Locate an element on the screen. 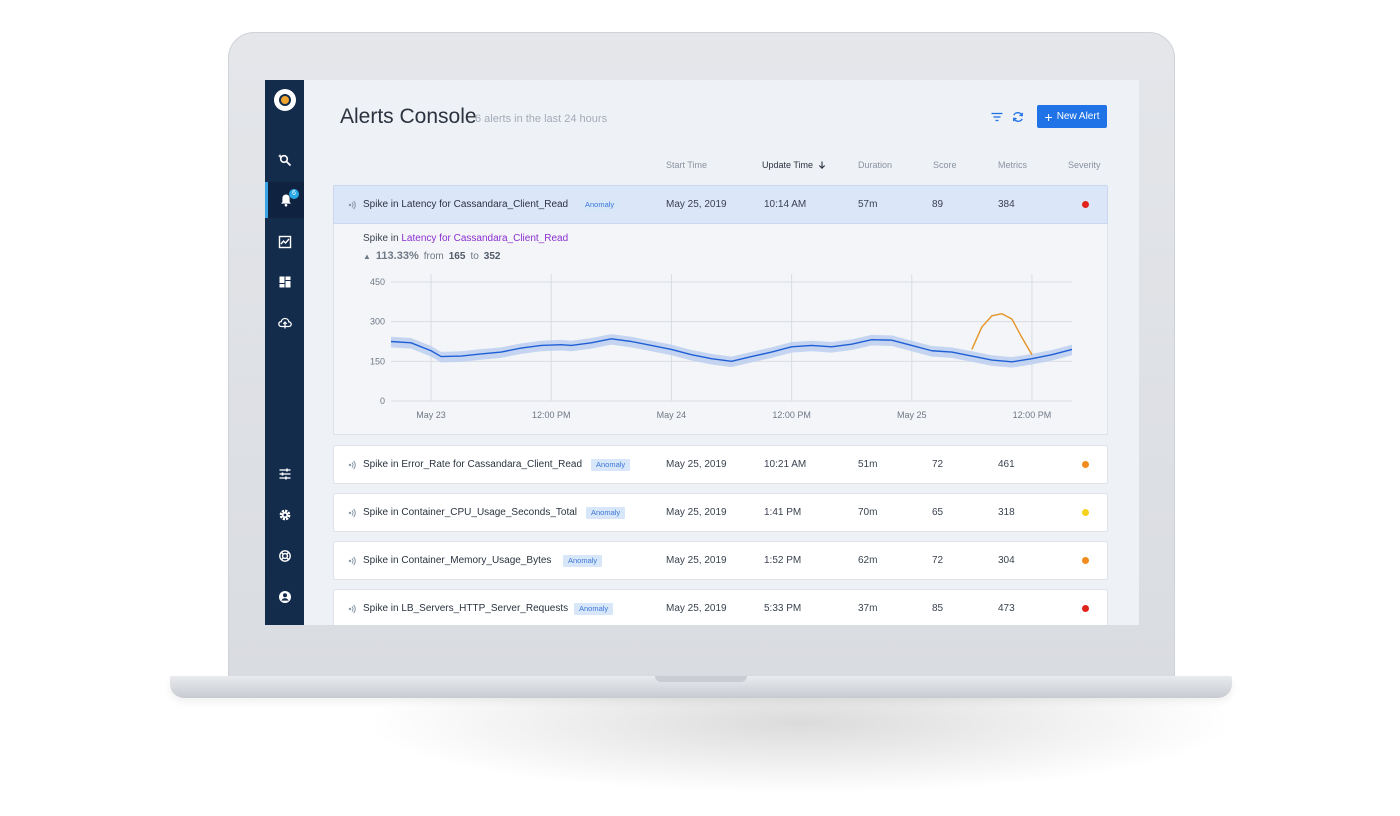 The width and height of the screenshot is (1400, 816). from-label: from is located at coordinates (433, 256).